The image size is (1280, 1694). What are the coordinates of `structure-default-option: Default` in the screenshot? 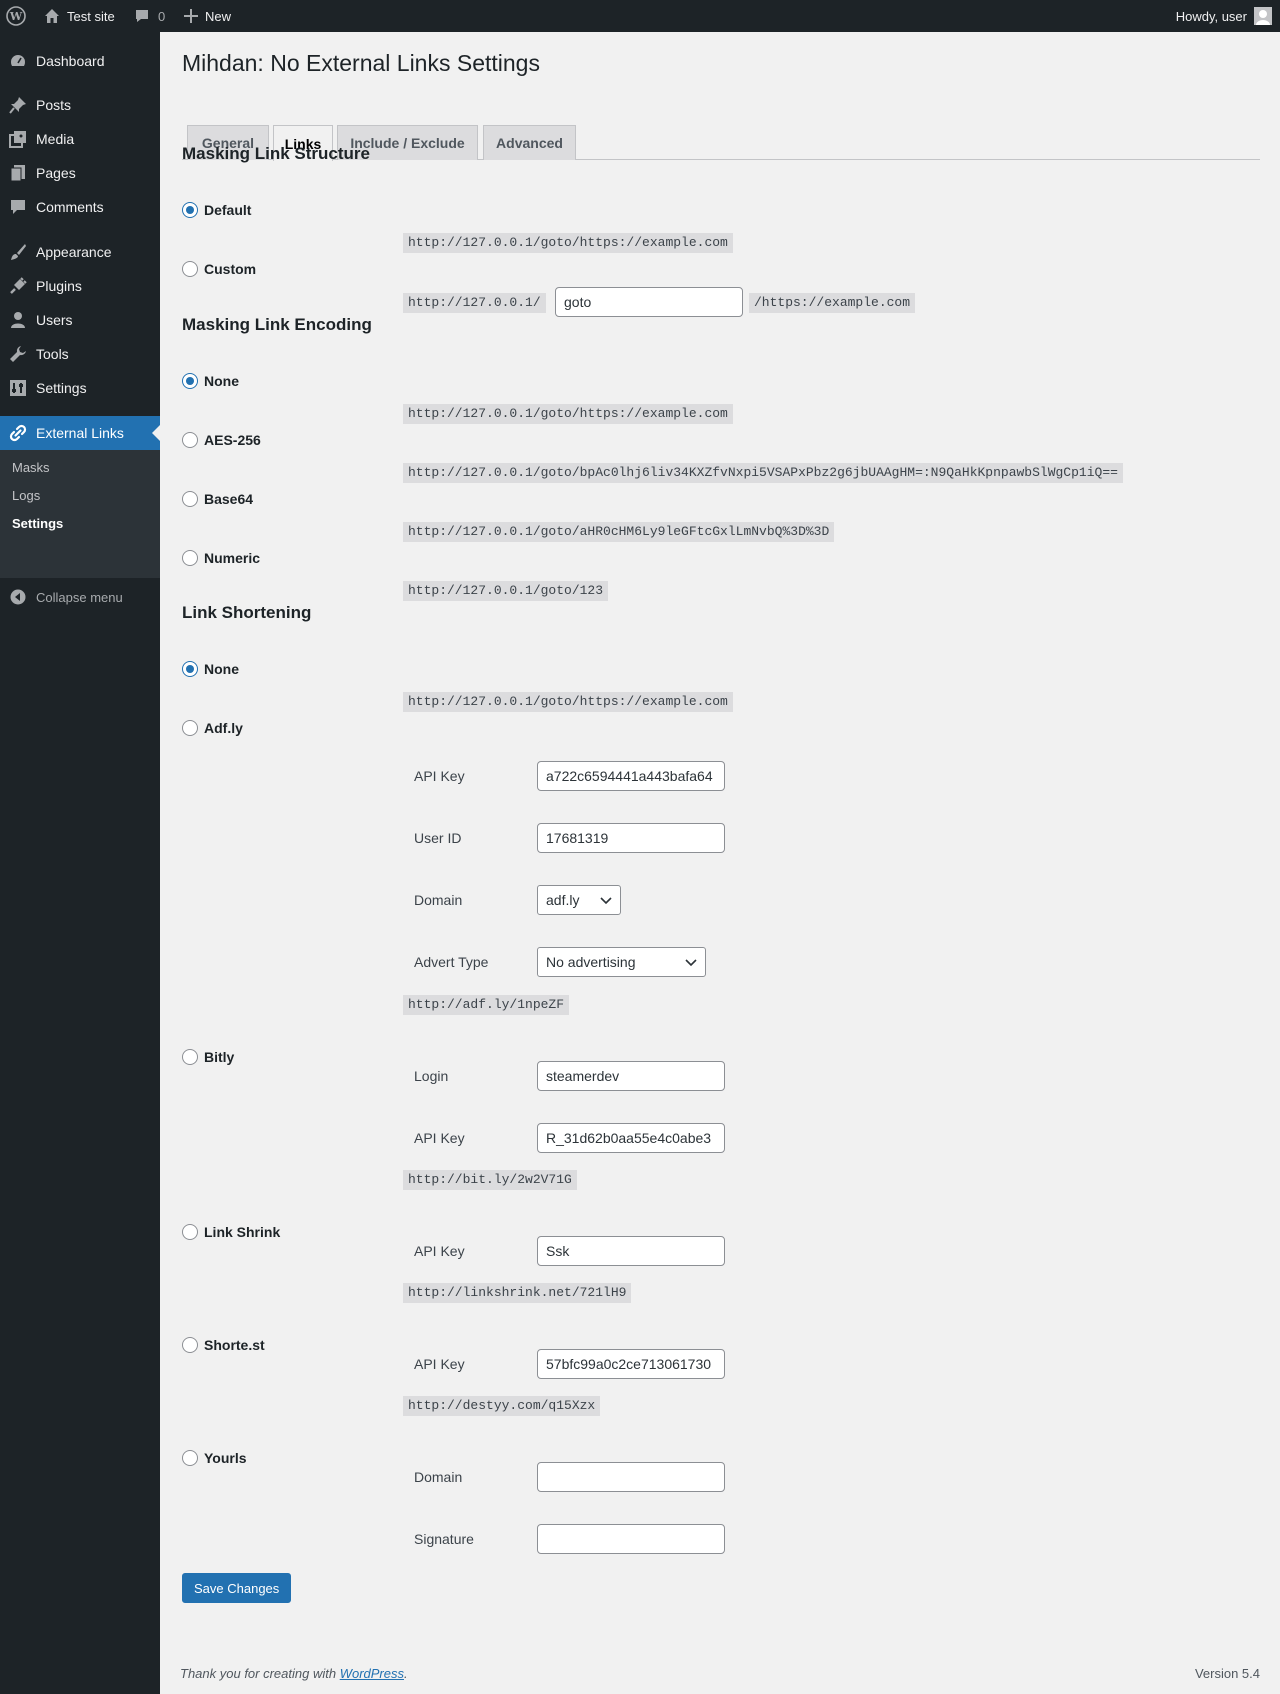 It's located at (216, 210).